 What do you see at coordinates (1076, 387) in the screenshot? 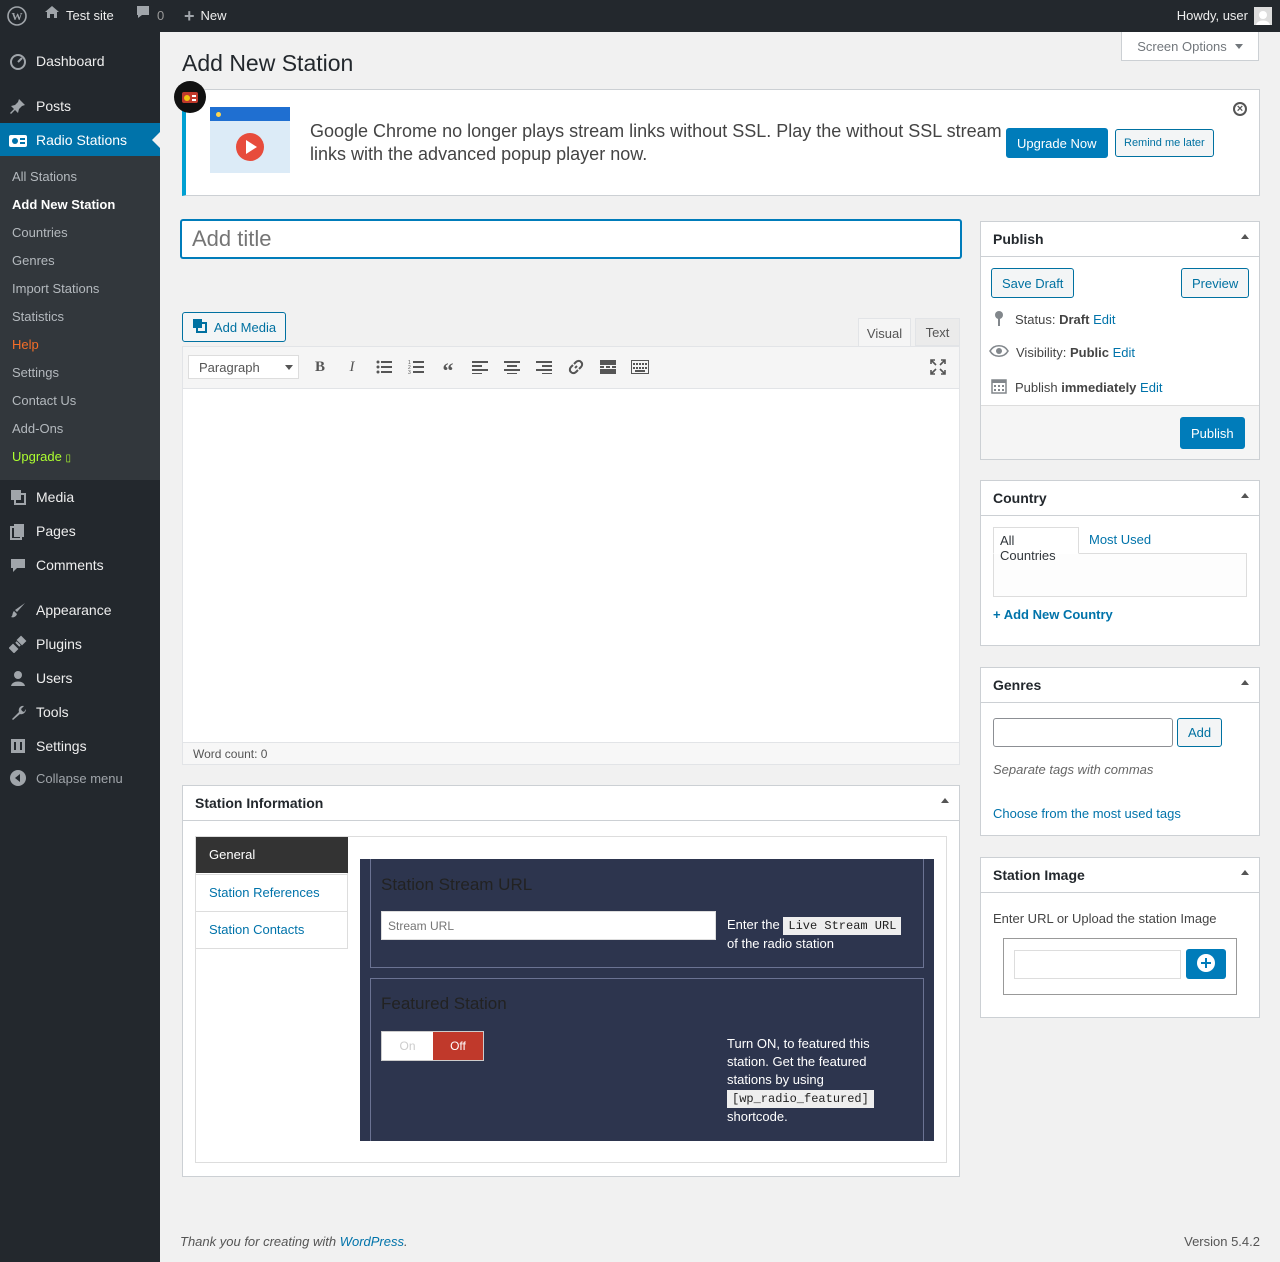
I see `schedule-row: Publish immediately Edit` at bounding box center [1076, 387].